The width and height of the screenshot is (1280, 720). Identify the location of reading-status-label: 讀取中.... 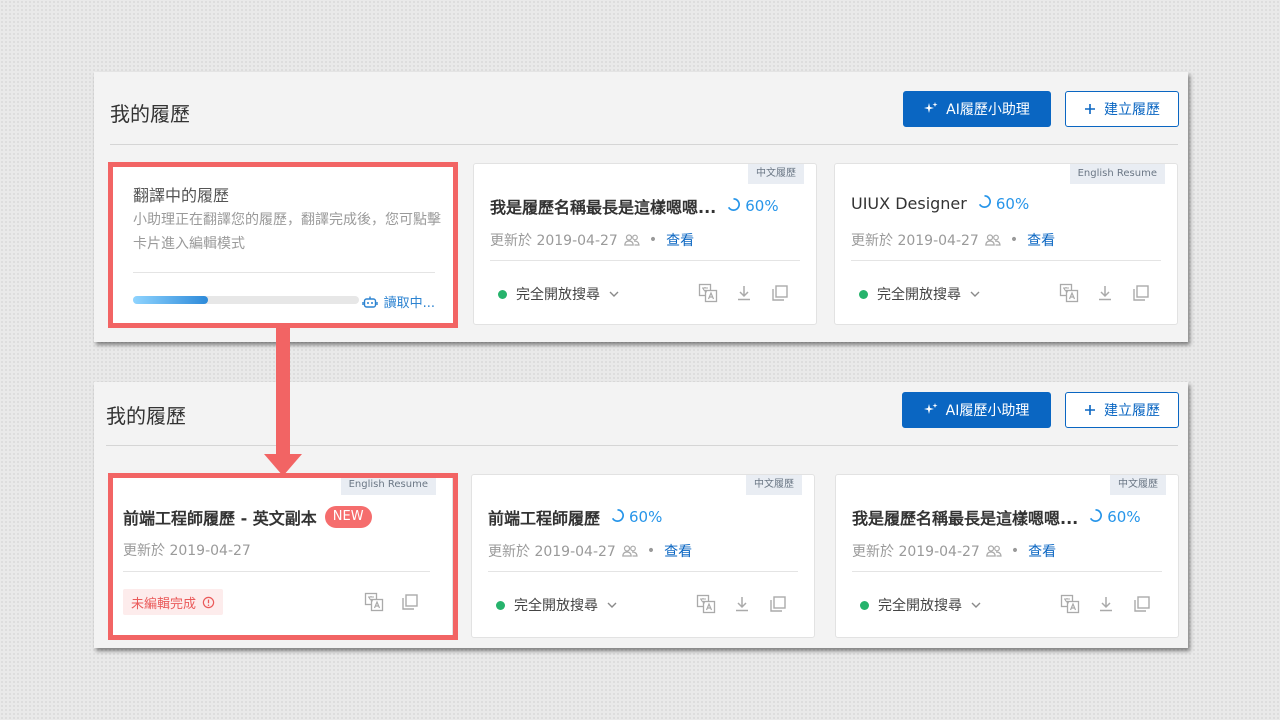
(409, 303).